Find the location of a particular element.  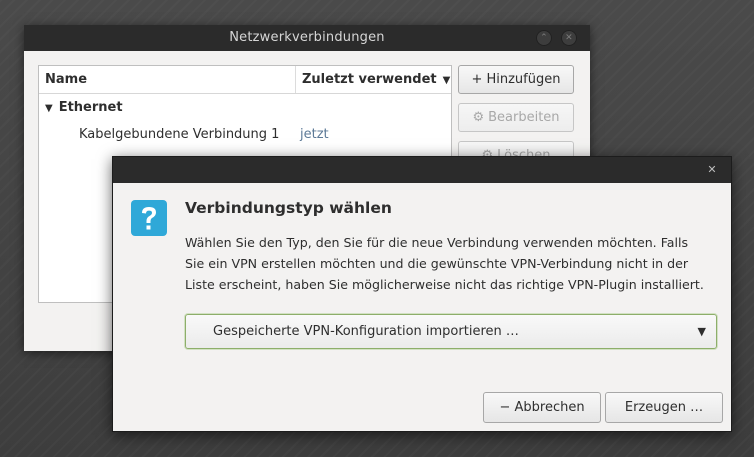

main-window-title: Netzwerkverbindungen is located at coordinates (307, 37).